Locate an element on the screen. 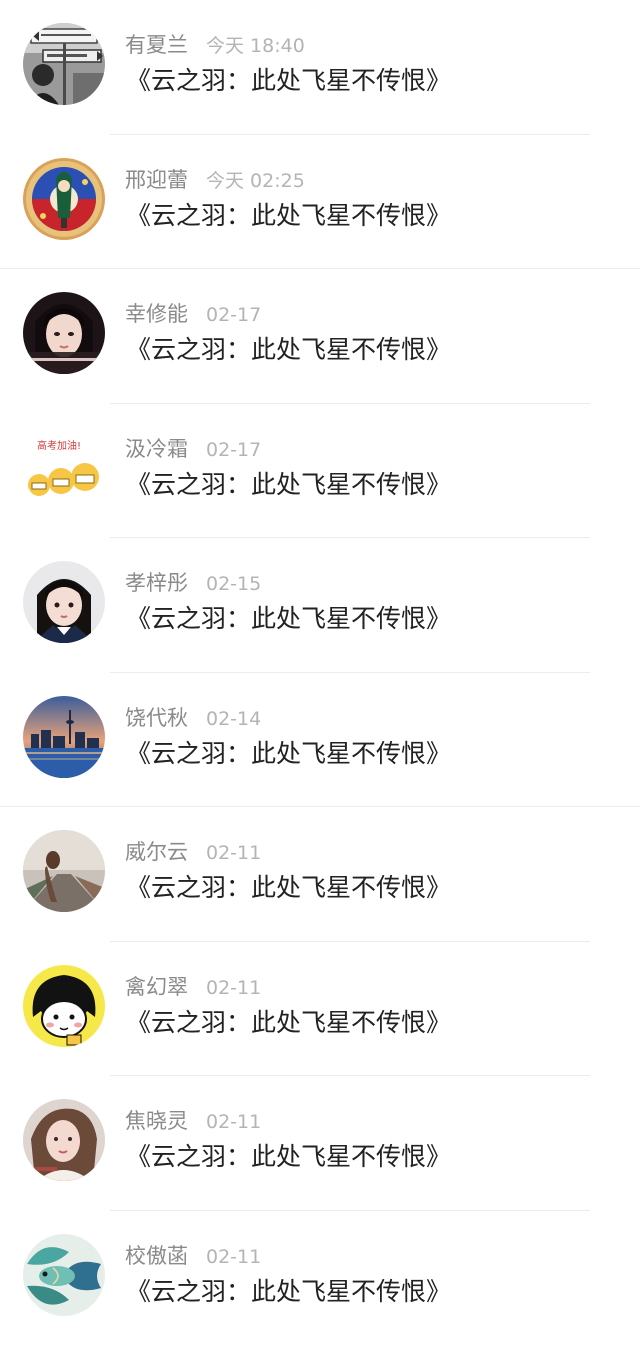 The width and height of the screenshot is (640, 1345). list-item: 校傲菡 02-11 《云之羽：此处飞星不传恨》 is located at coordinates (320, 1278).